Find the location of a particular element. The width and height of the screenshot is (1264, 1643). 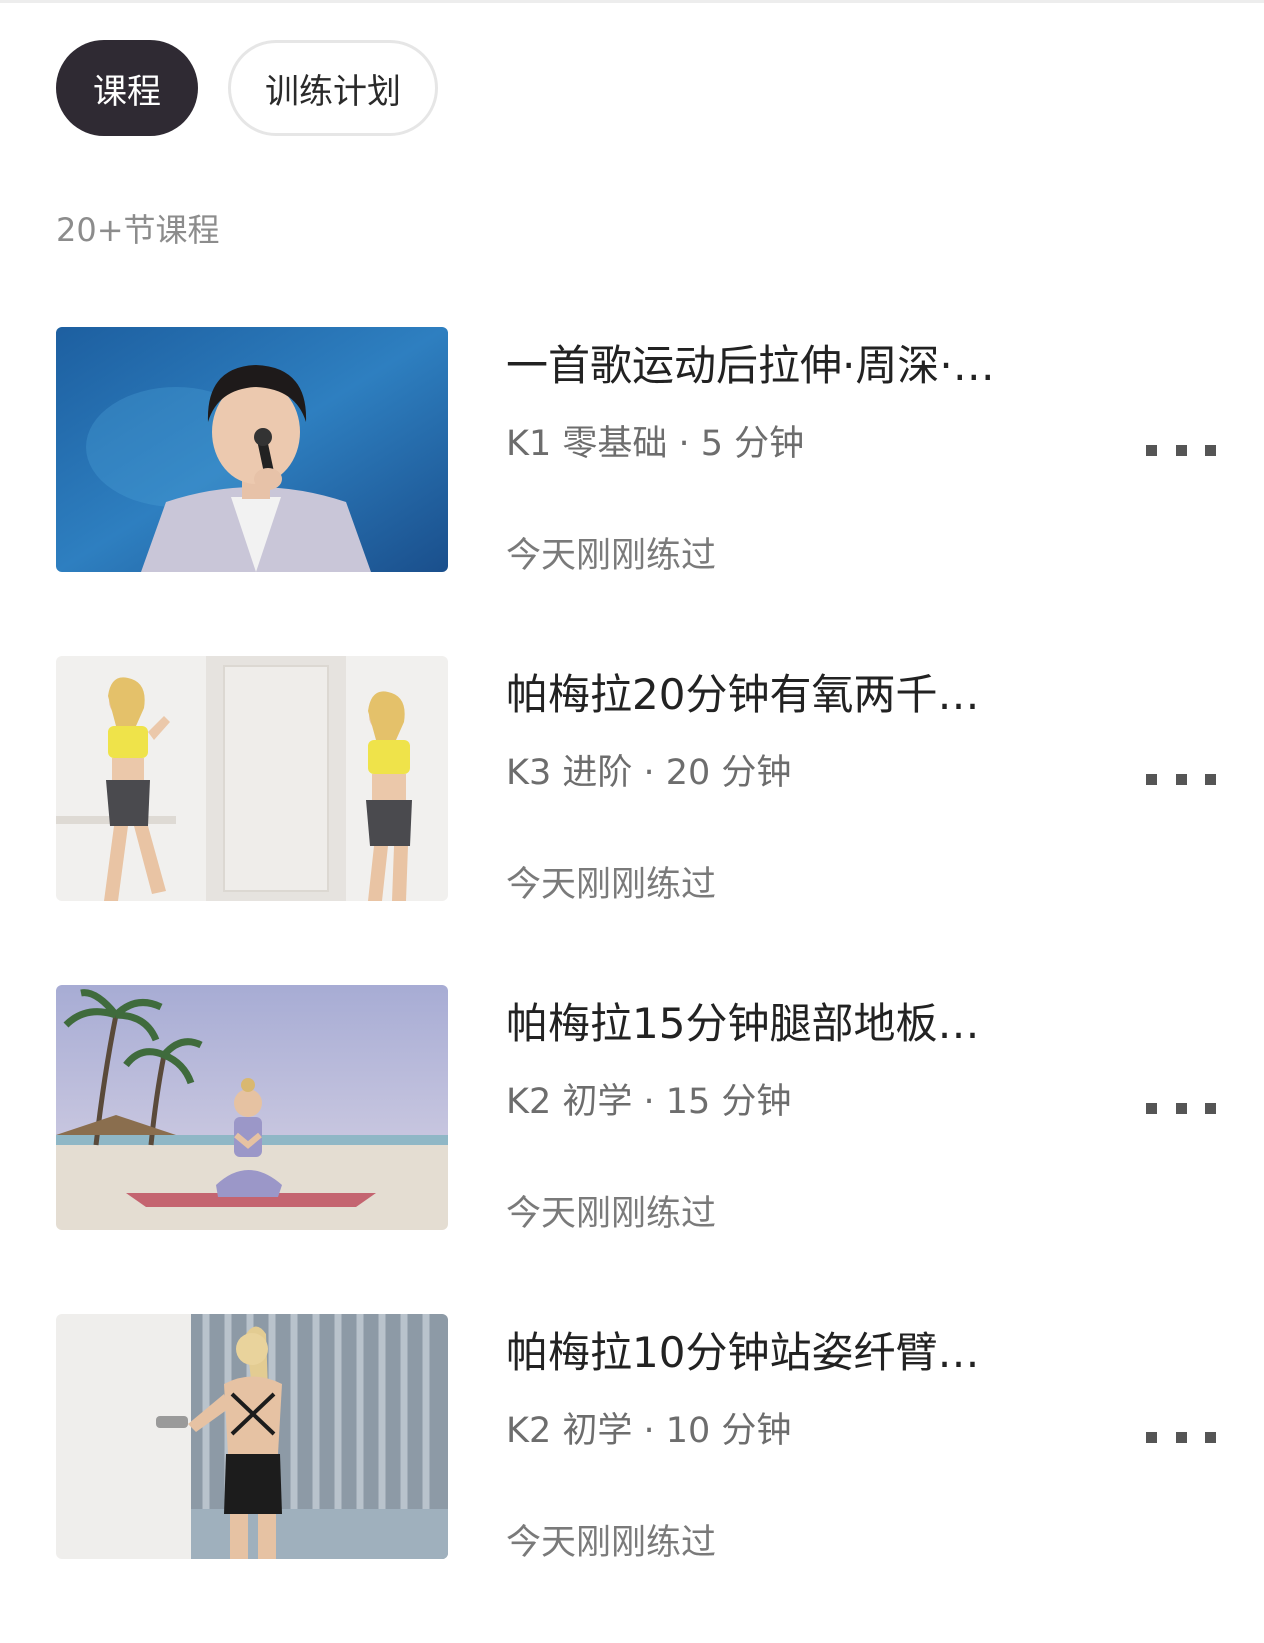

course-item: 帕梅拉20分钟有氧两千… K3 进阶 · 20 分钟 今天刚刚练过 is located at coordinates (636, 780).